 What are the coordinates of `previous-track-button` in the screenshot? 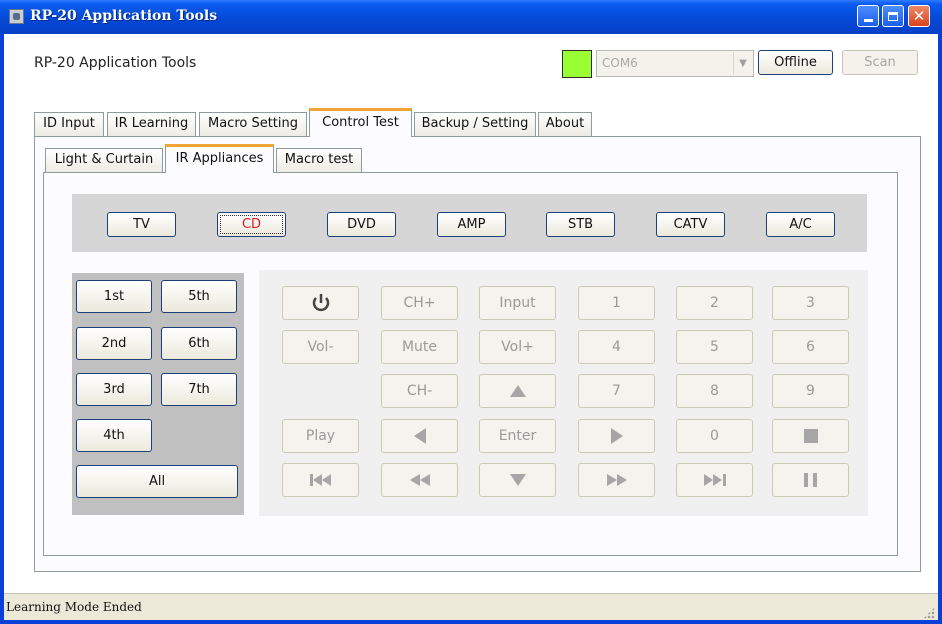 It's located at (320, 480).